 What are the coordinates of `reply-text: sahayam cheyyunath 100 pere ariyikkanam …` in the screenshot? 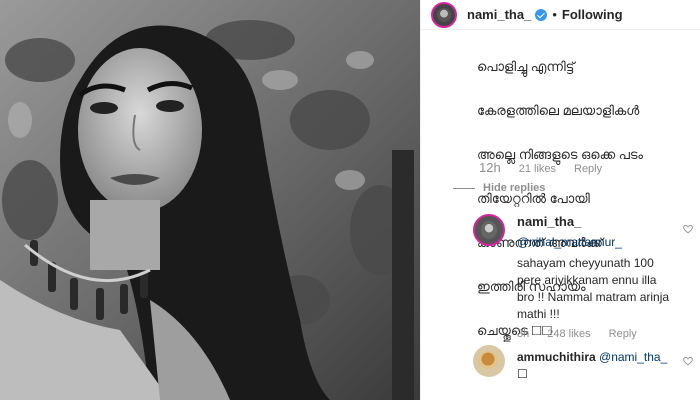 It's located at (593, 288).